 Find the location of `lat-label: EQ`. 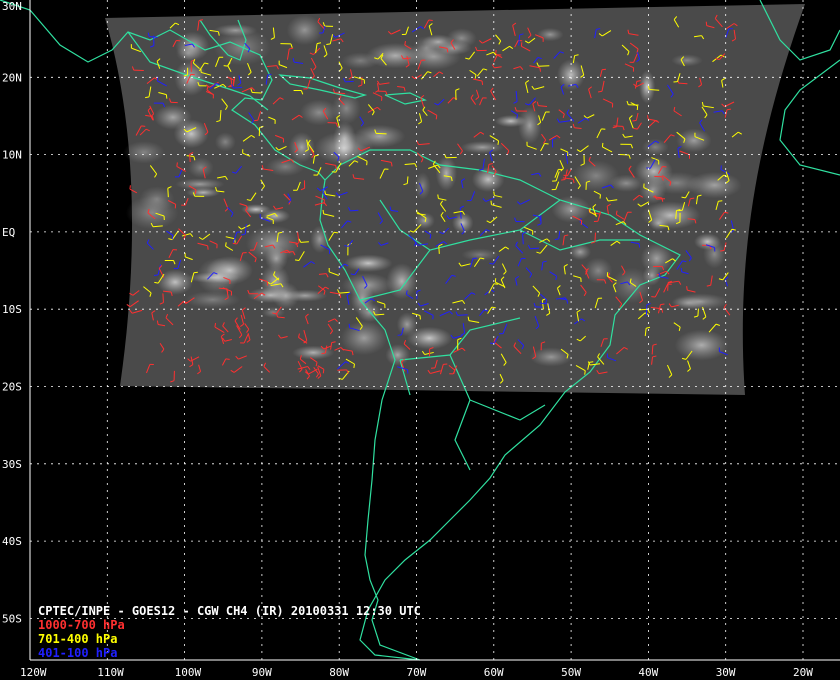

lat-label: EQ is located at coordinates (8, 232).